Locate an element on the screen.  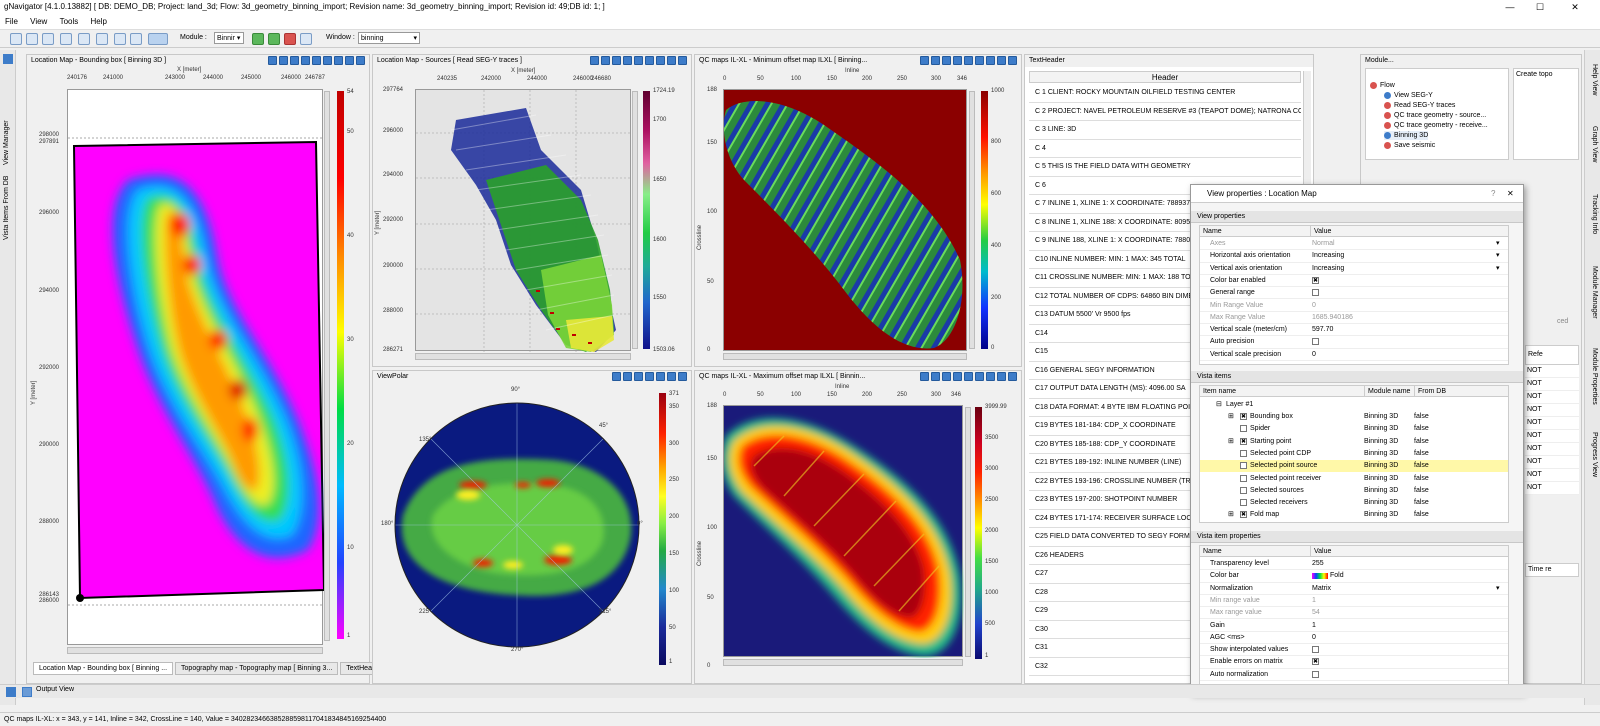
section-view-properties: View properties is located at coordinates (1357, 217).